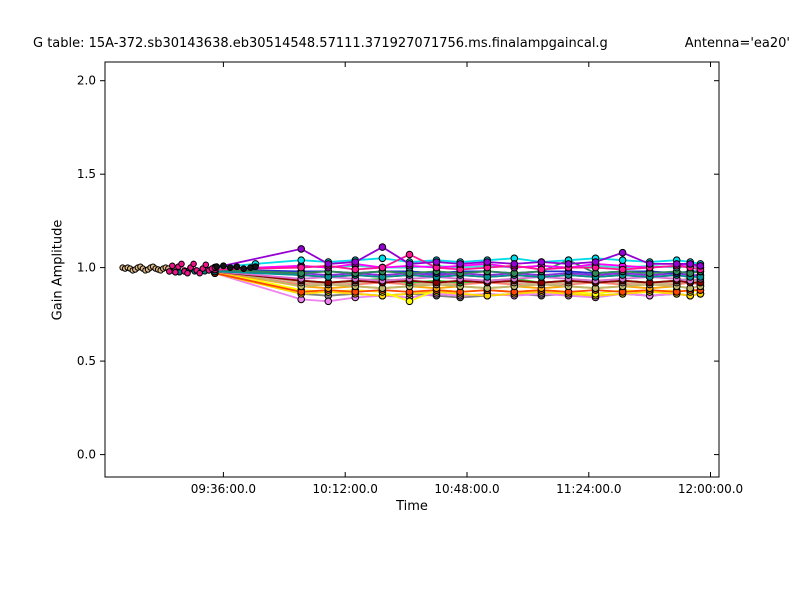  Describe the element at coordinates (86, 361) in the screenshot. I see `y-tick-label: 0.5` at that location.